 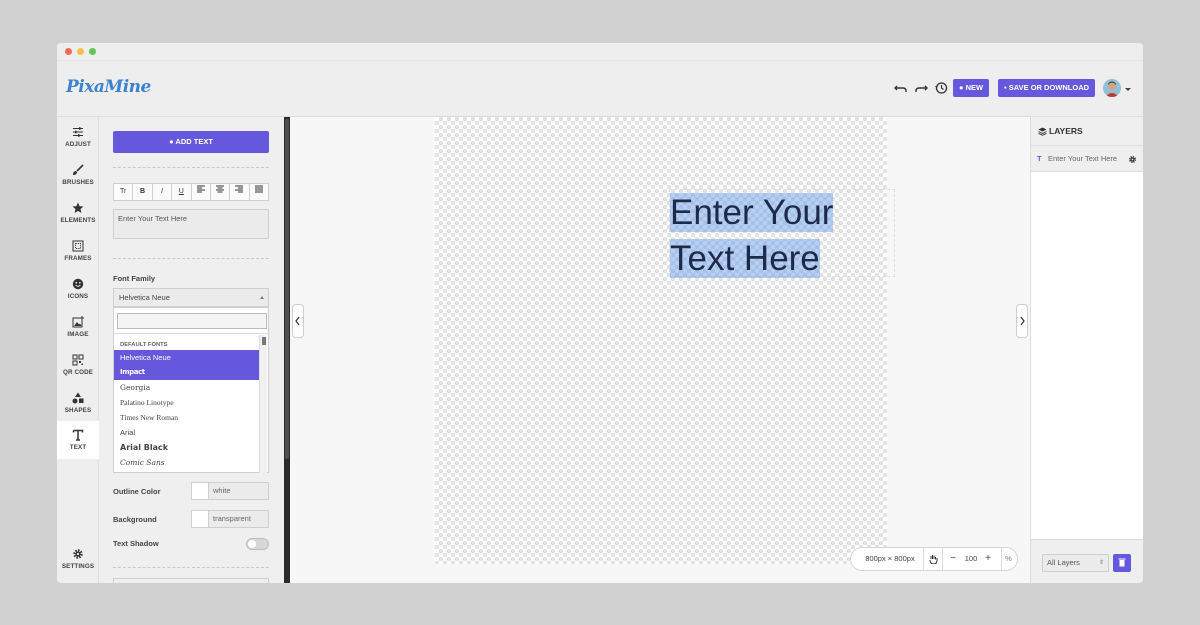 What do you see at coordinates (1122, 563) in the screenshot?
I see `delete-layer-button` at bounding box center [1122, 563].